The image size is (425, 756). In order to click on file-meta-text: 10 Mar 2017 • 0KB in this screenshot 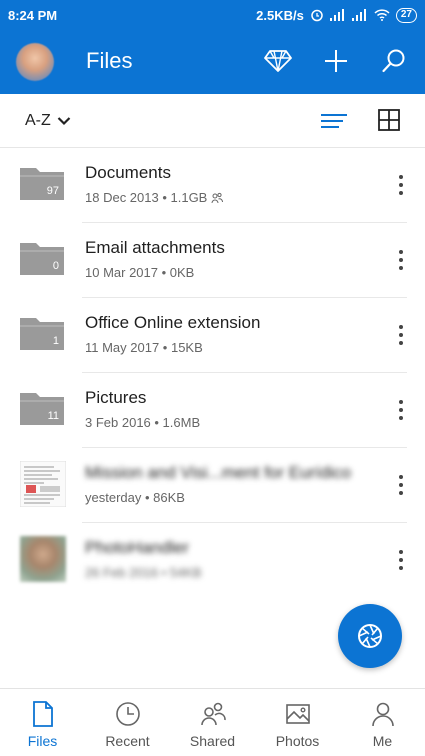, I will do `click(140, 272)`.